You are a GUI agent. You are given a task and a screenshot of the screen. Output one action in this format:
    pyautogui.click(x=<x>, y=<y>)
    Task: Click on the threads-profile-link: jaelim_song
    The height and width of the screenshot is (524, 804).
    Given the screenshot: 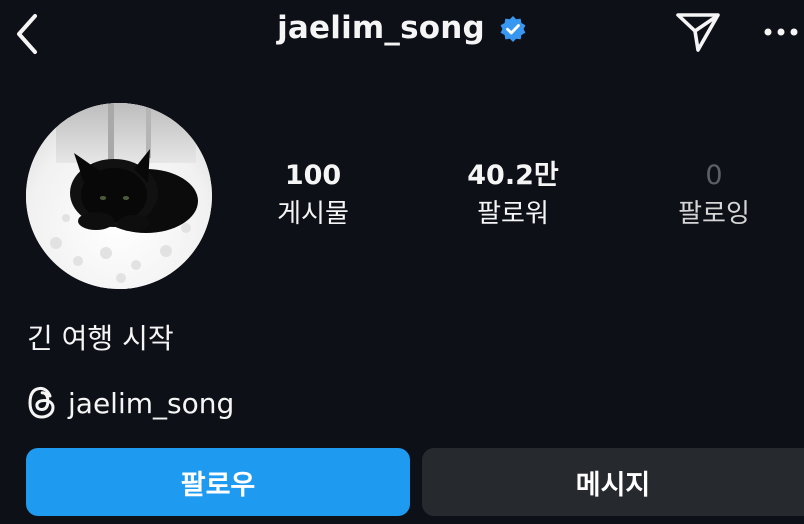 What is the action you would take?
    pyautogui.click(x=130, y=403)
    